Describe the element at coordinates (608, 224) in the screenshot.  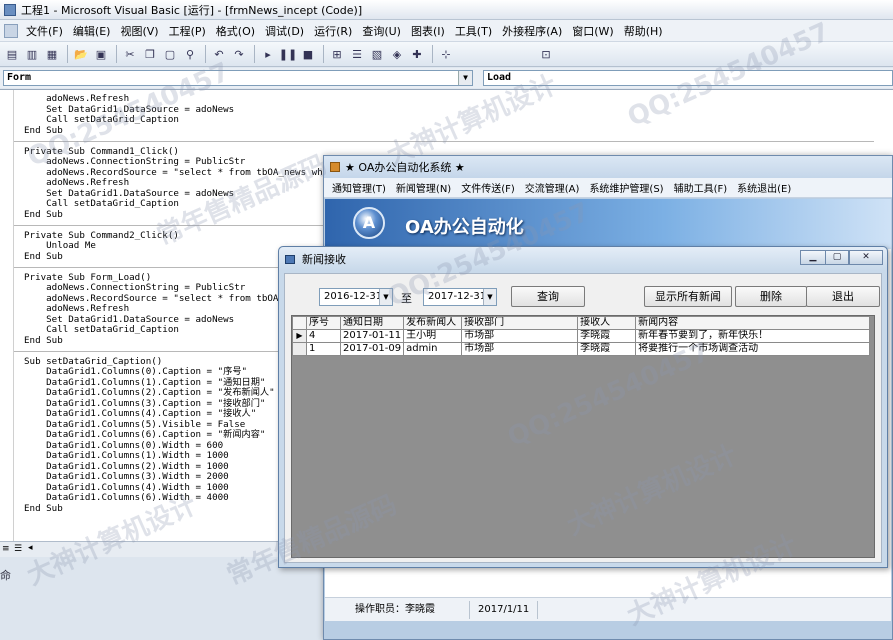
I see `oa-banner: A OA办公自动化` at that location.